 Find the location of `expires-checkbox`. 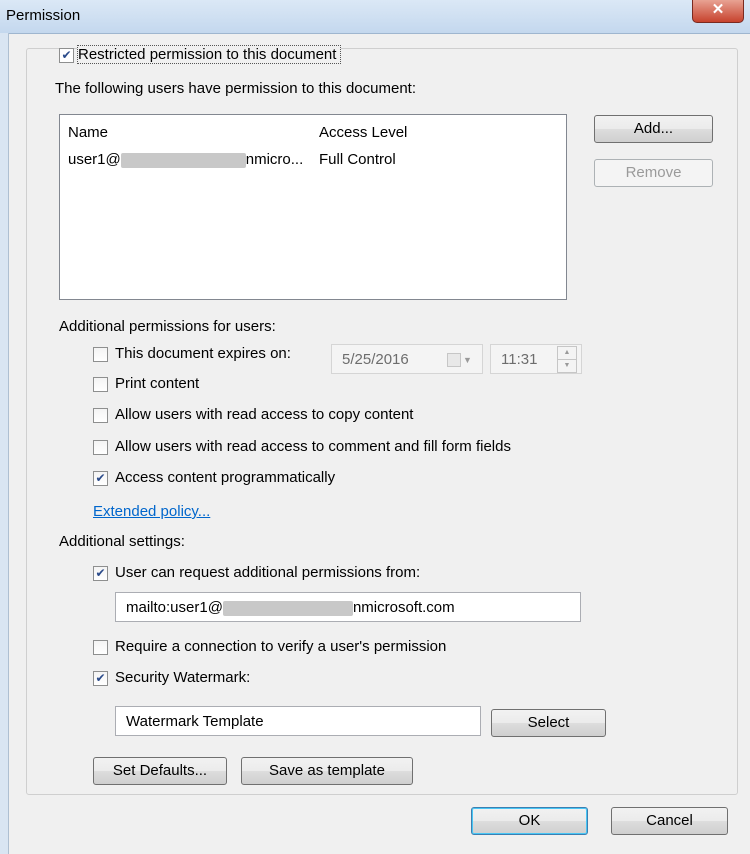

expires-checkbox is located at coordinates (100, 354).